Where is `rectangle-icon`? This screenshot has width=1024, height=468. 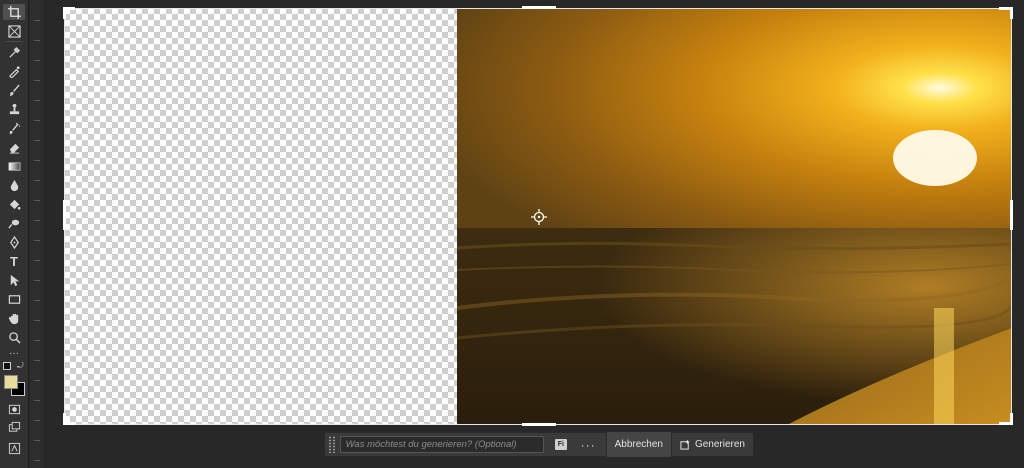 rectangle-icon is located at coordinates (14, 299).